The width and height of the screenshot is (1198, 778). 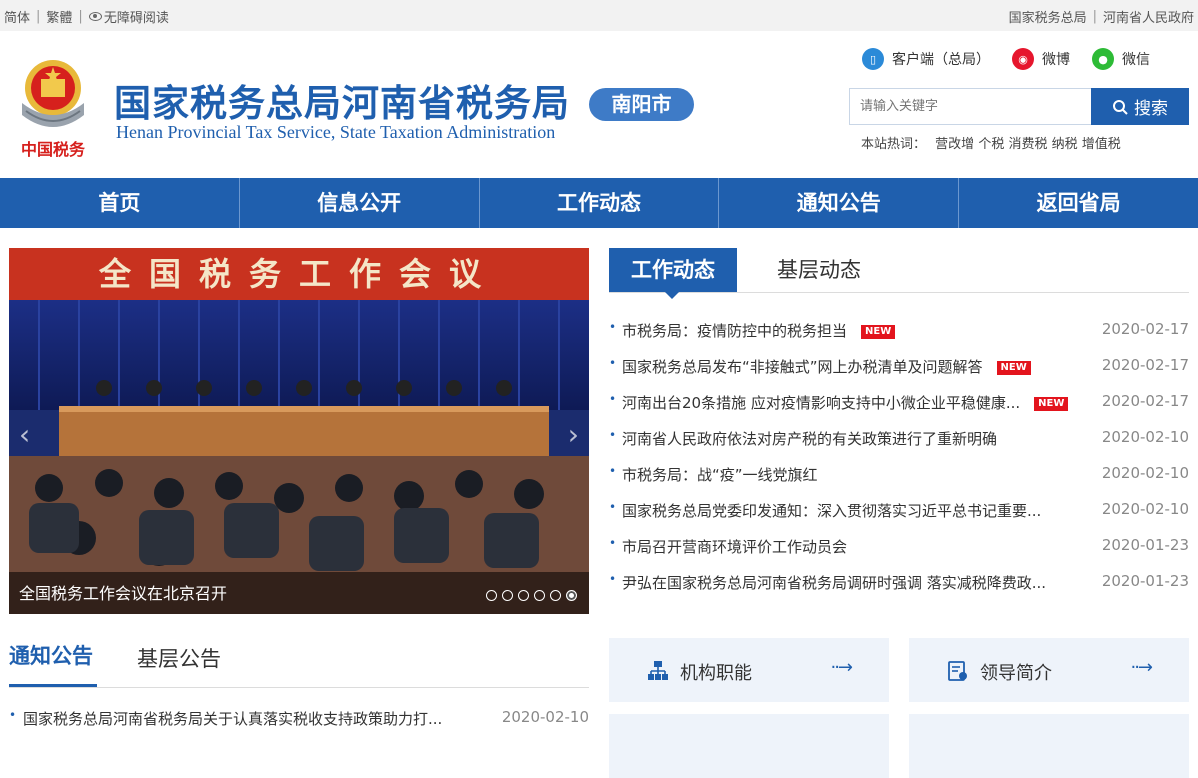 I want to click on tab-local-notices: 基层公告, so click(x=179, y=664).